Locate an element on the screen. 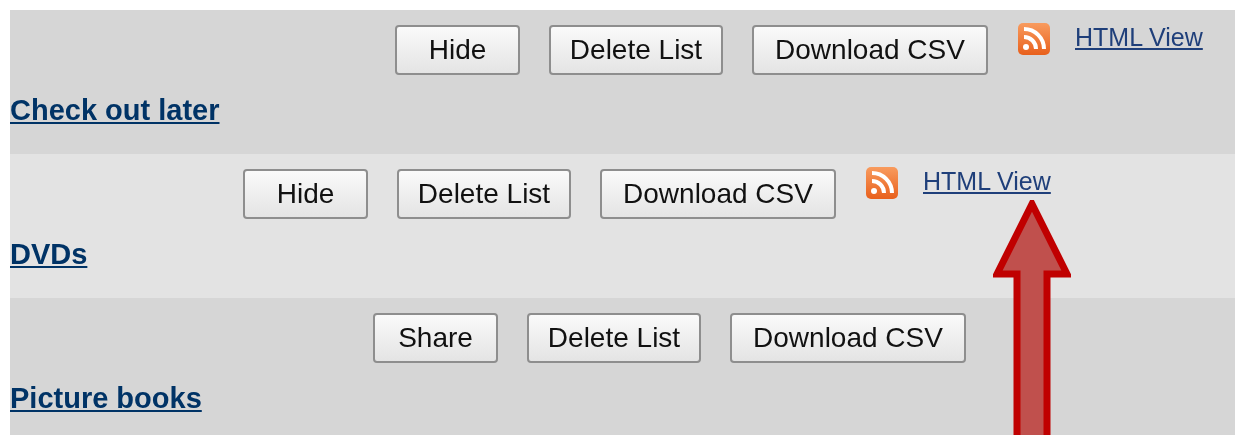 This screenshot has width=1235, height=435. list-title-link: Picture books is located at coordinates (106, 399).